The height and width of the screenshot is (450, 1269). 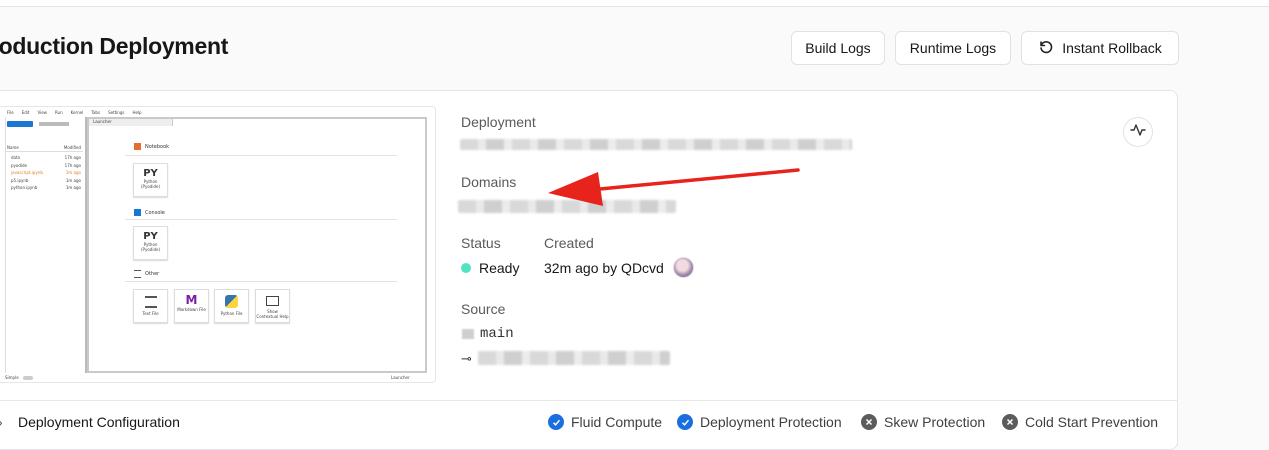 I want to click on build-logs-label: Build Logs, so click(x=838, y=48).